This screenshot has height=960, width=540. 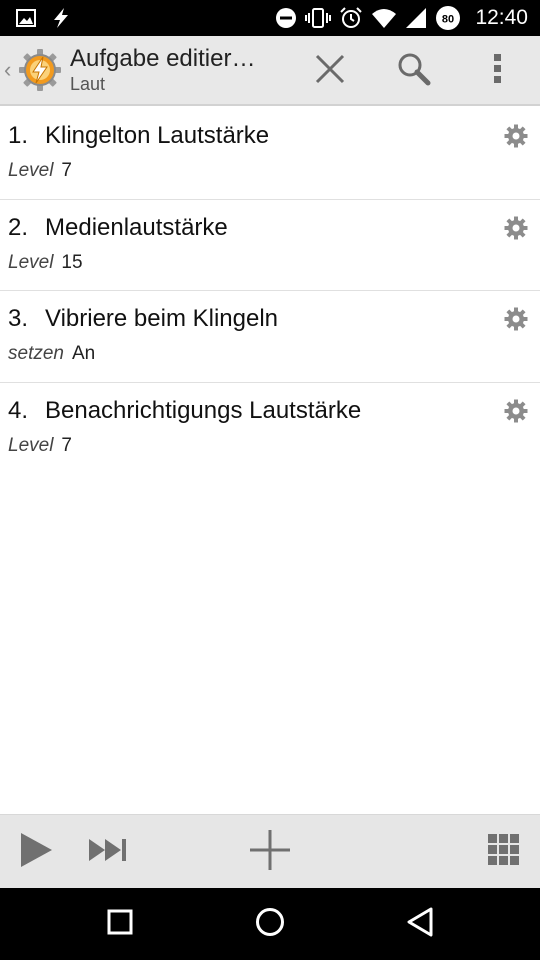 I want to click on grid-button, so click(x=504, y=852).